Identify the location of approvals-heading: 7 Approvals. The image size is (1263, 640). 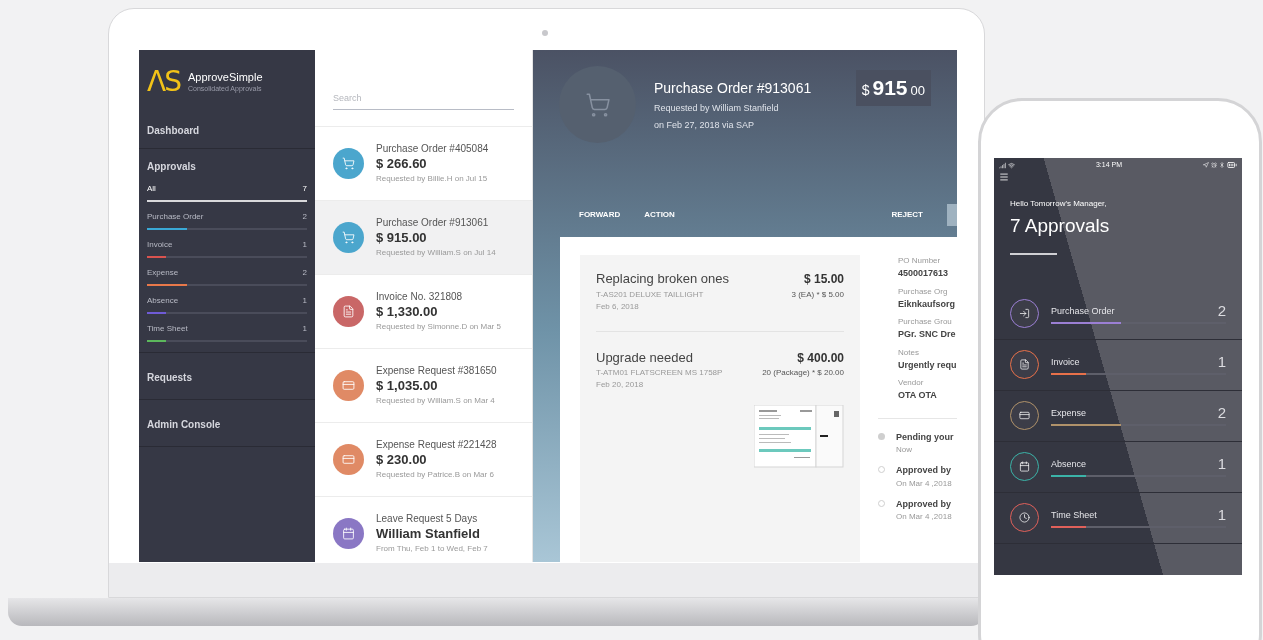
(1060, 226).